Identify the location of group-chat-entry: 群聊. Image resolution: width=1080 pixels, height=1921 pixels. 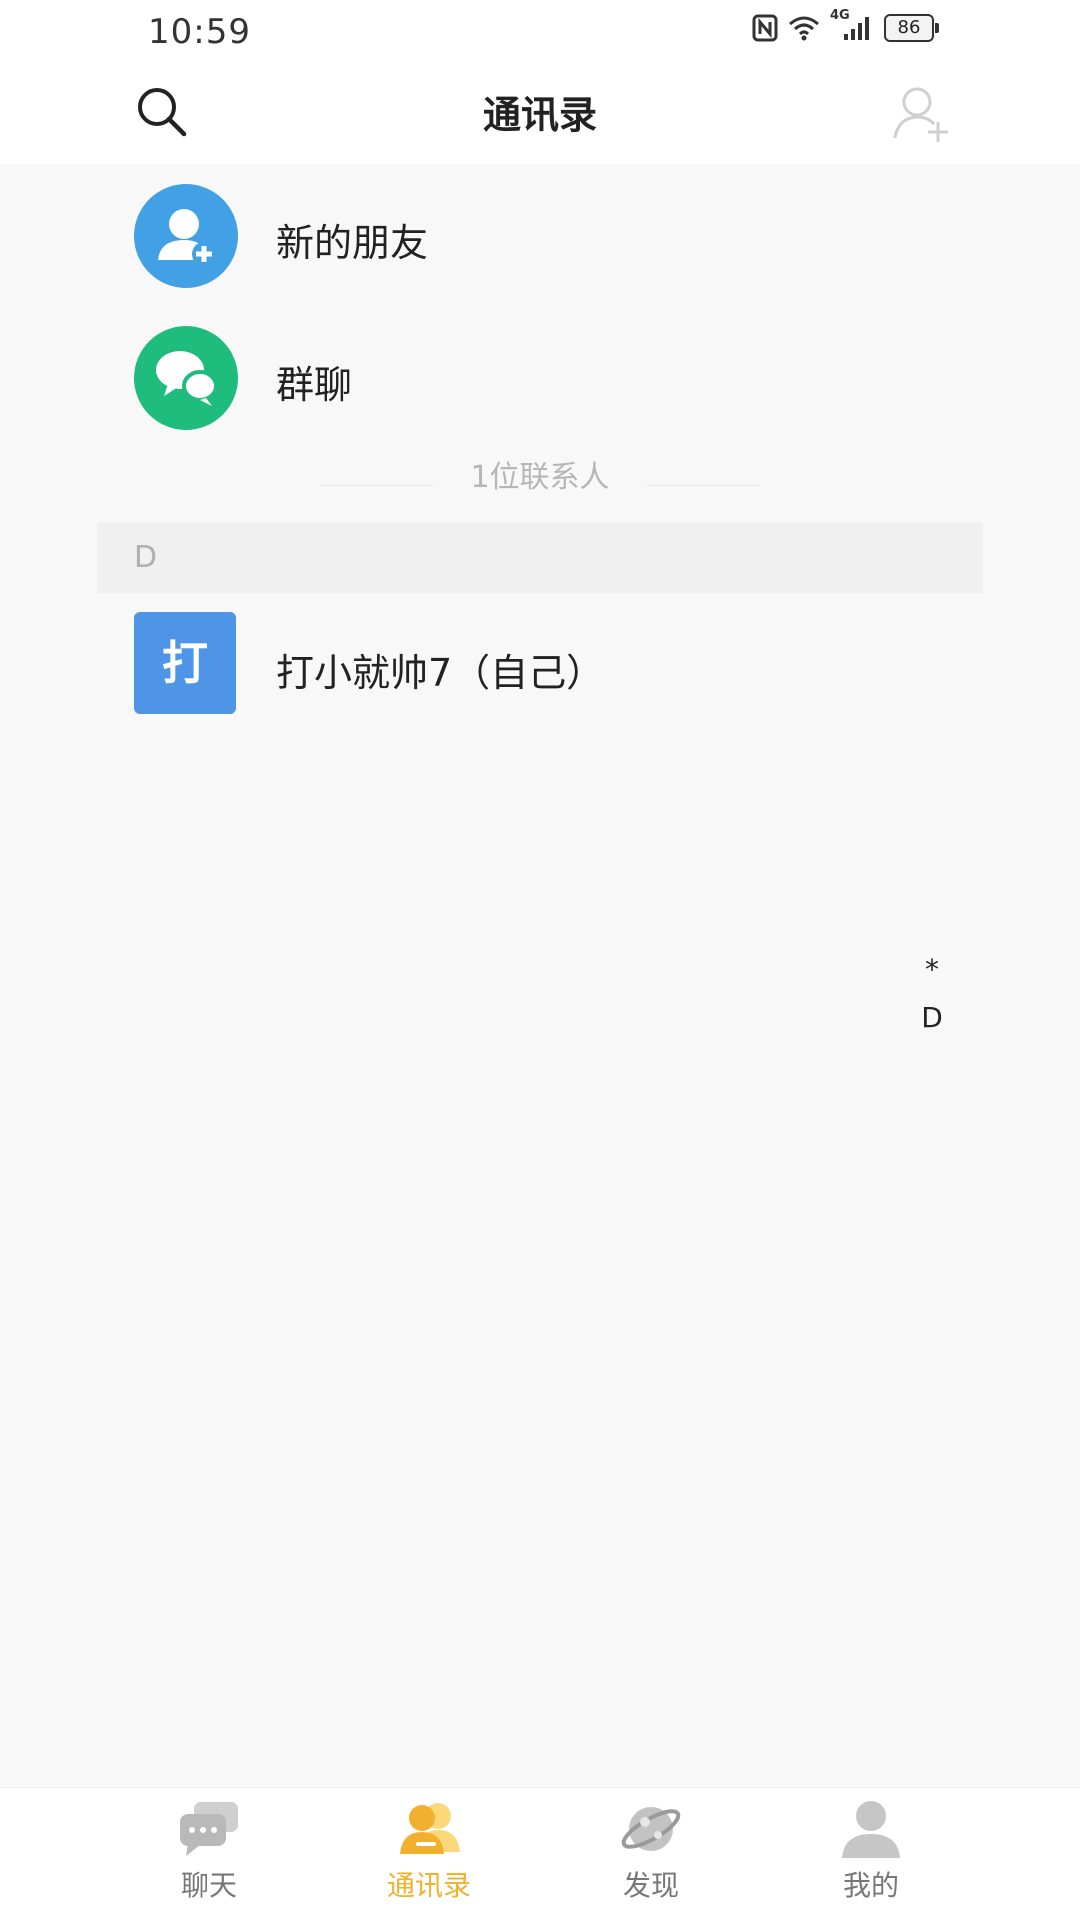
(540, 370).